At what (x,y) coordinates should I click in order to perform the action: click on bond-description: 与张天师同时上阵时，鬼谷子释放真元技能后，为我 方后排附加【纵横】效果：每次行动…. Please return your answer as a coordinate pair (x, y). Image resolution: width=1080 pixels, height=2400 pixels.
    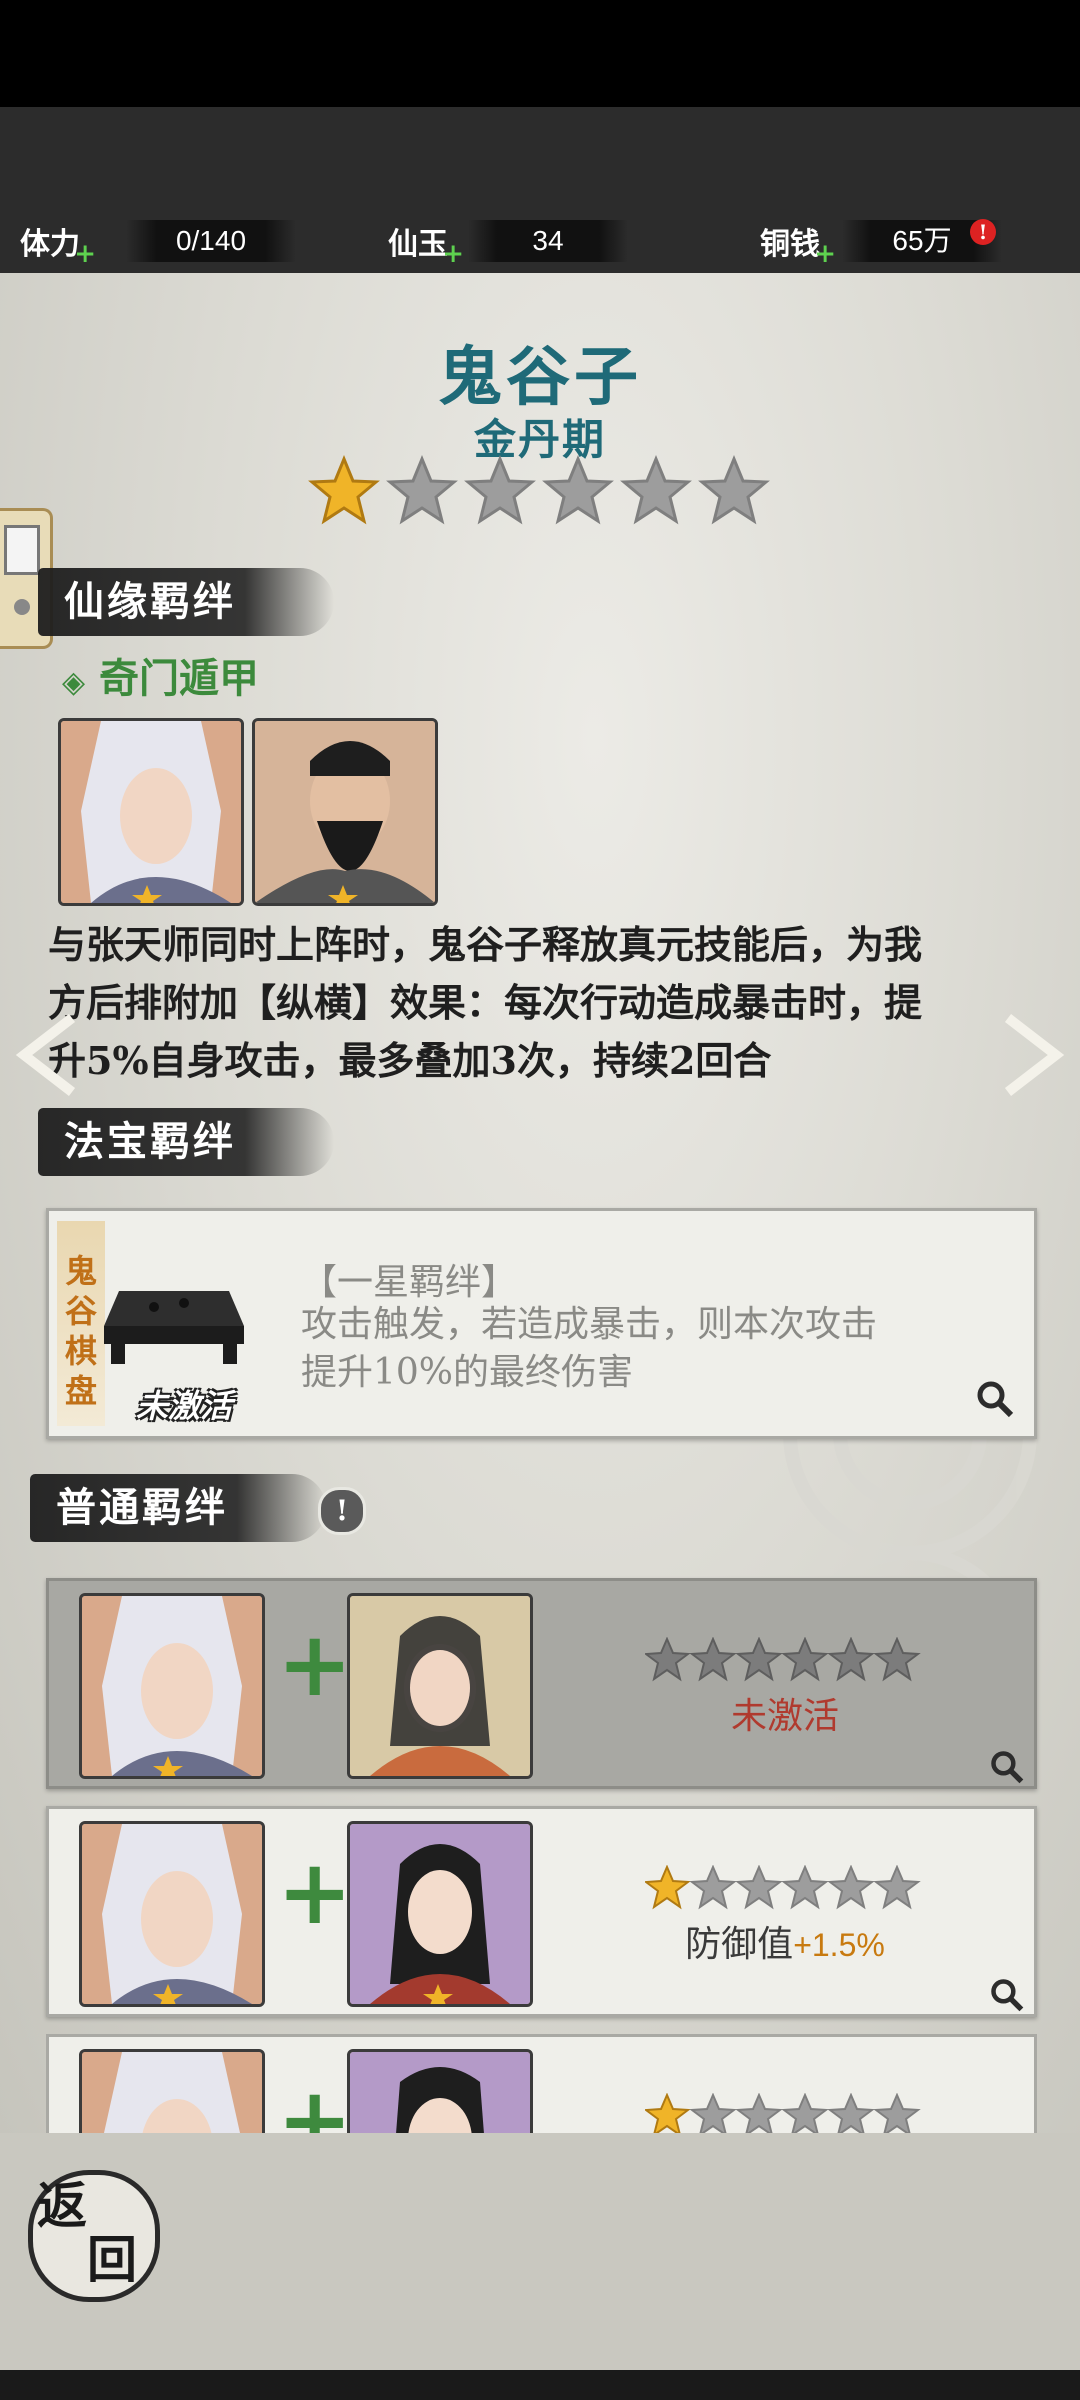
    Looking at the image, I should click on (485, 1002).